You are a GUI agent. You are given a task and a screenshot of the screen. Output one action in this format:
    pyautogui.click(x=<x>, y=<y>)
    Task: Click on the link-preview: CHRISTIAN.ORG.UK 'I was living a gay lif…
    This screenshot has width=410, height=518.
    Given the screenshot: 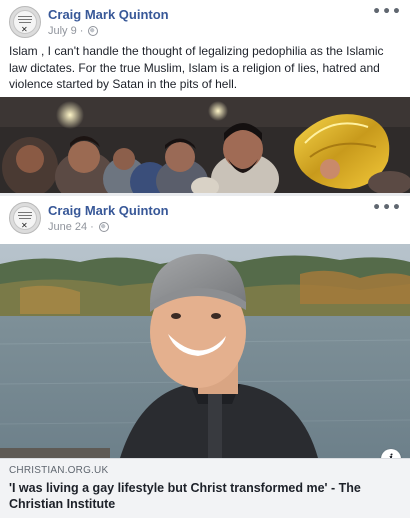 What is the action you would take?
    pyautogui.click(x=205, y=488)
    